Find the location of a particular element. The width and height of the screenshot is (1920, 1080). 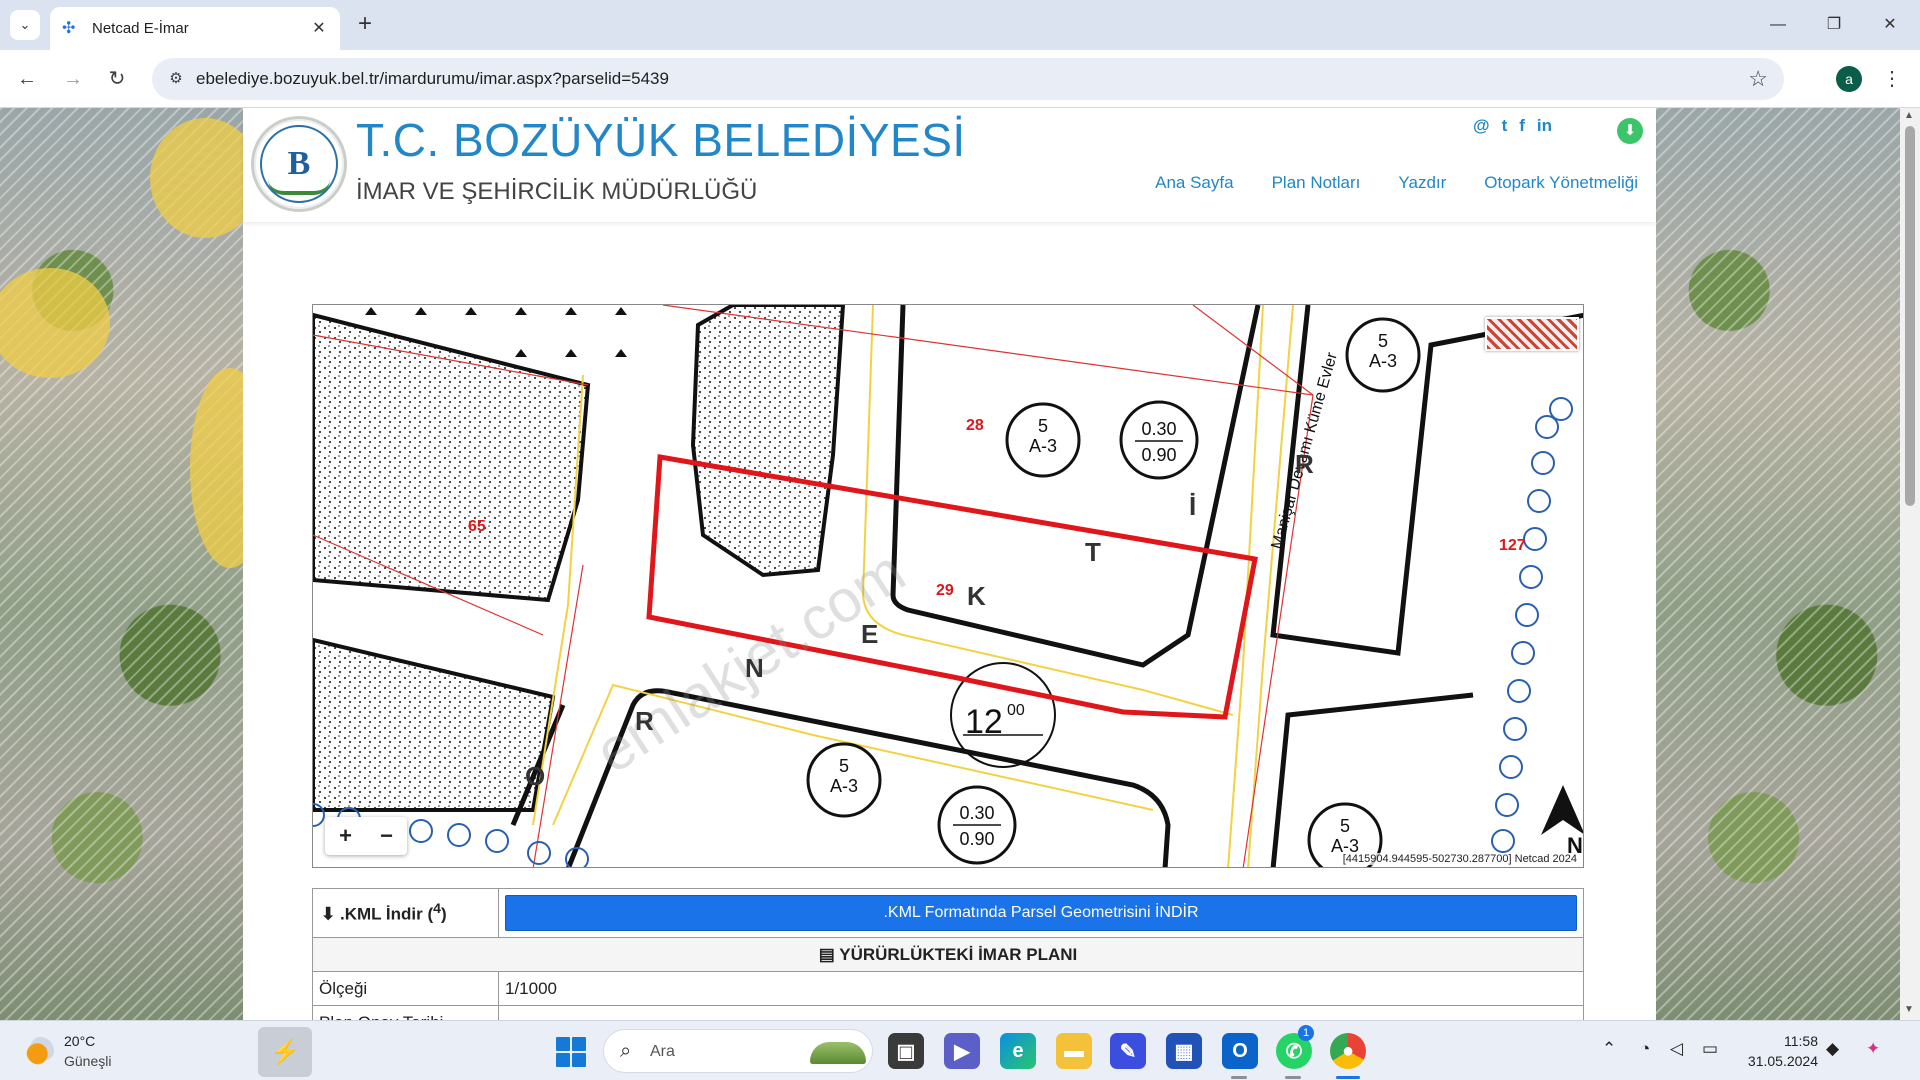

site-title: T.C. BOZÜYÜK BELEDİYESİ is located at coordinates (661, 140).